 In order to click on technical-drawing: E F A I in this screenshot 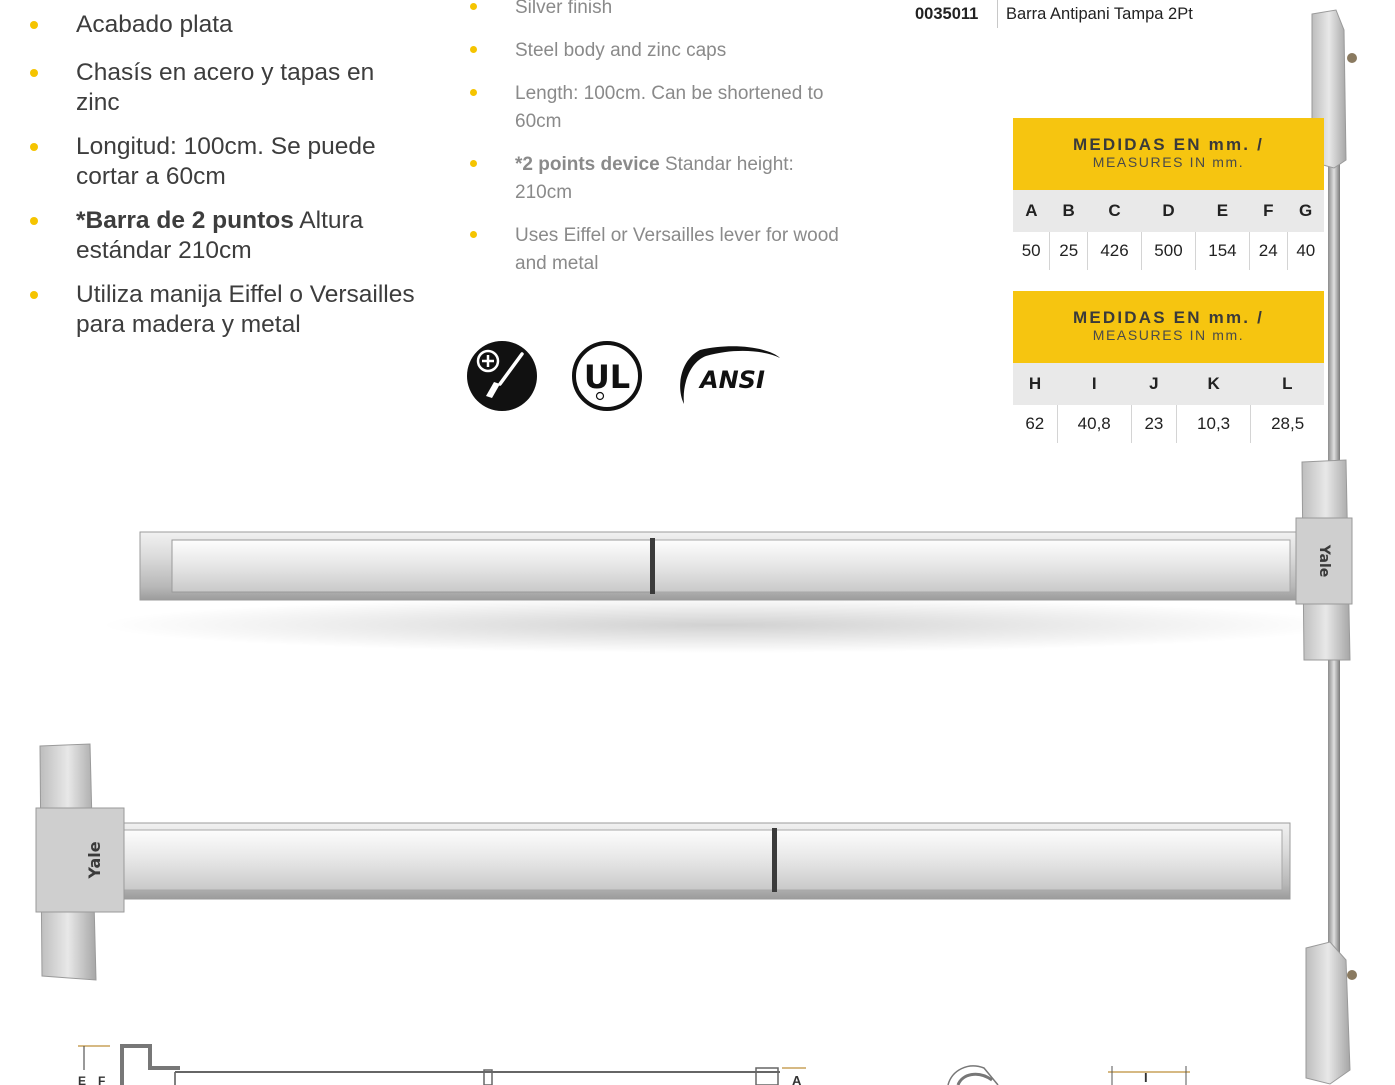, I will do `click(634, 1064)`.